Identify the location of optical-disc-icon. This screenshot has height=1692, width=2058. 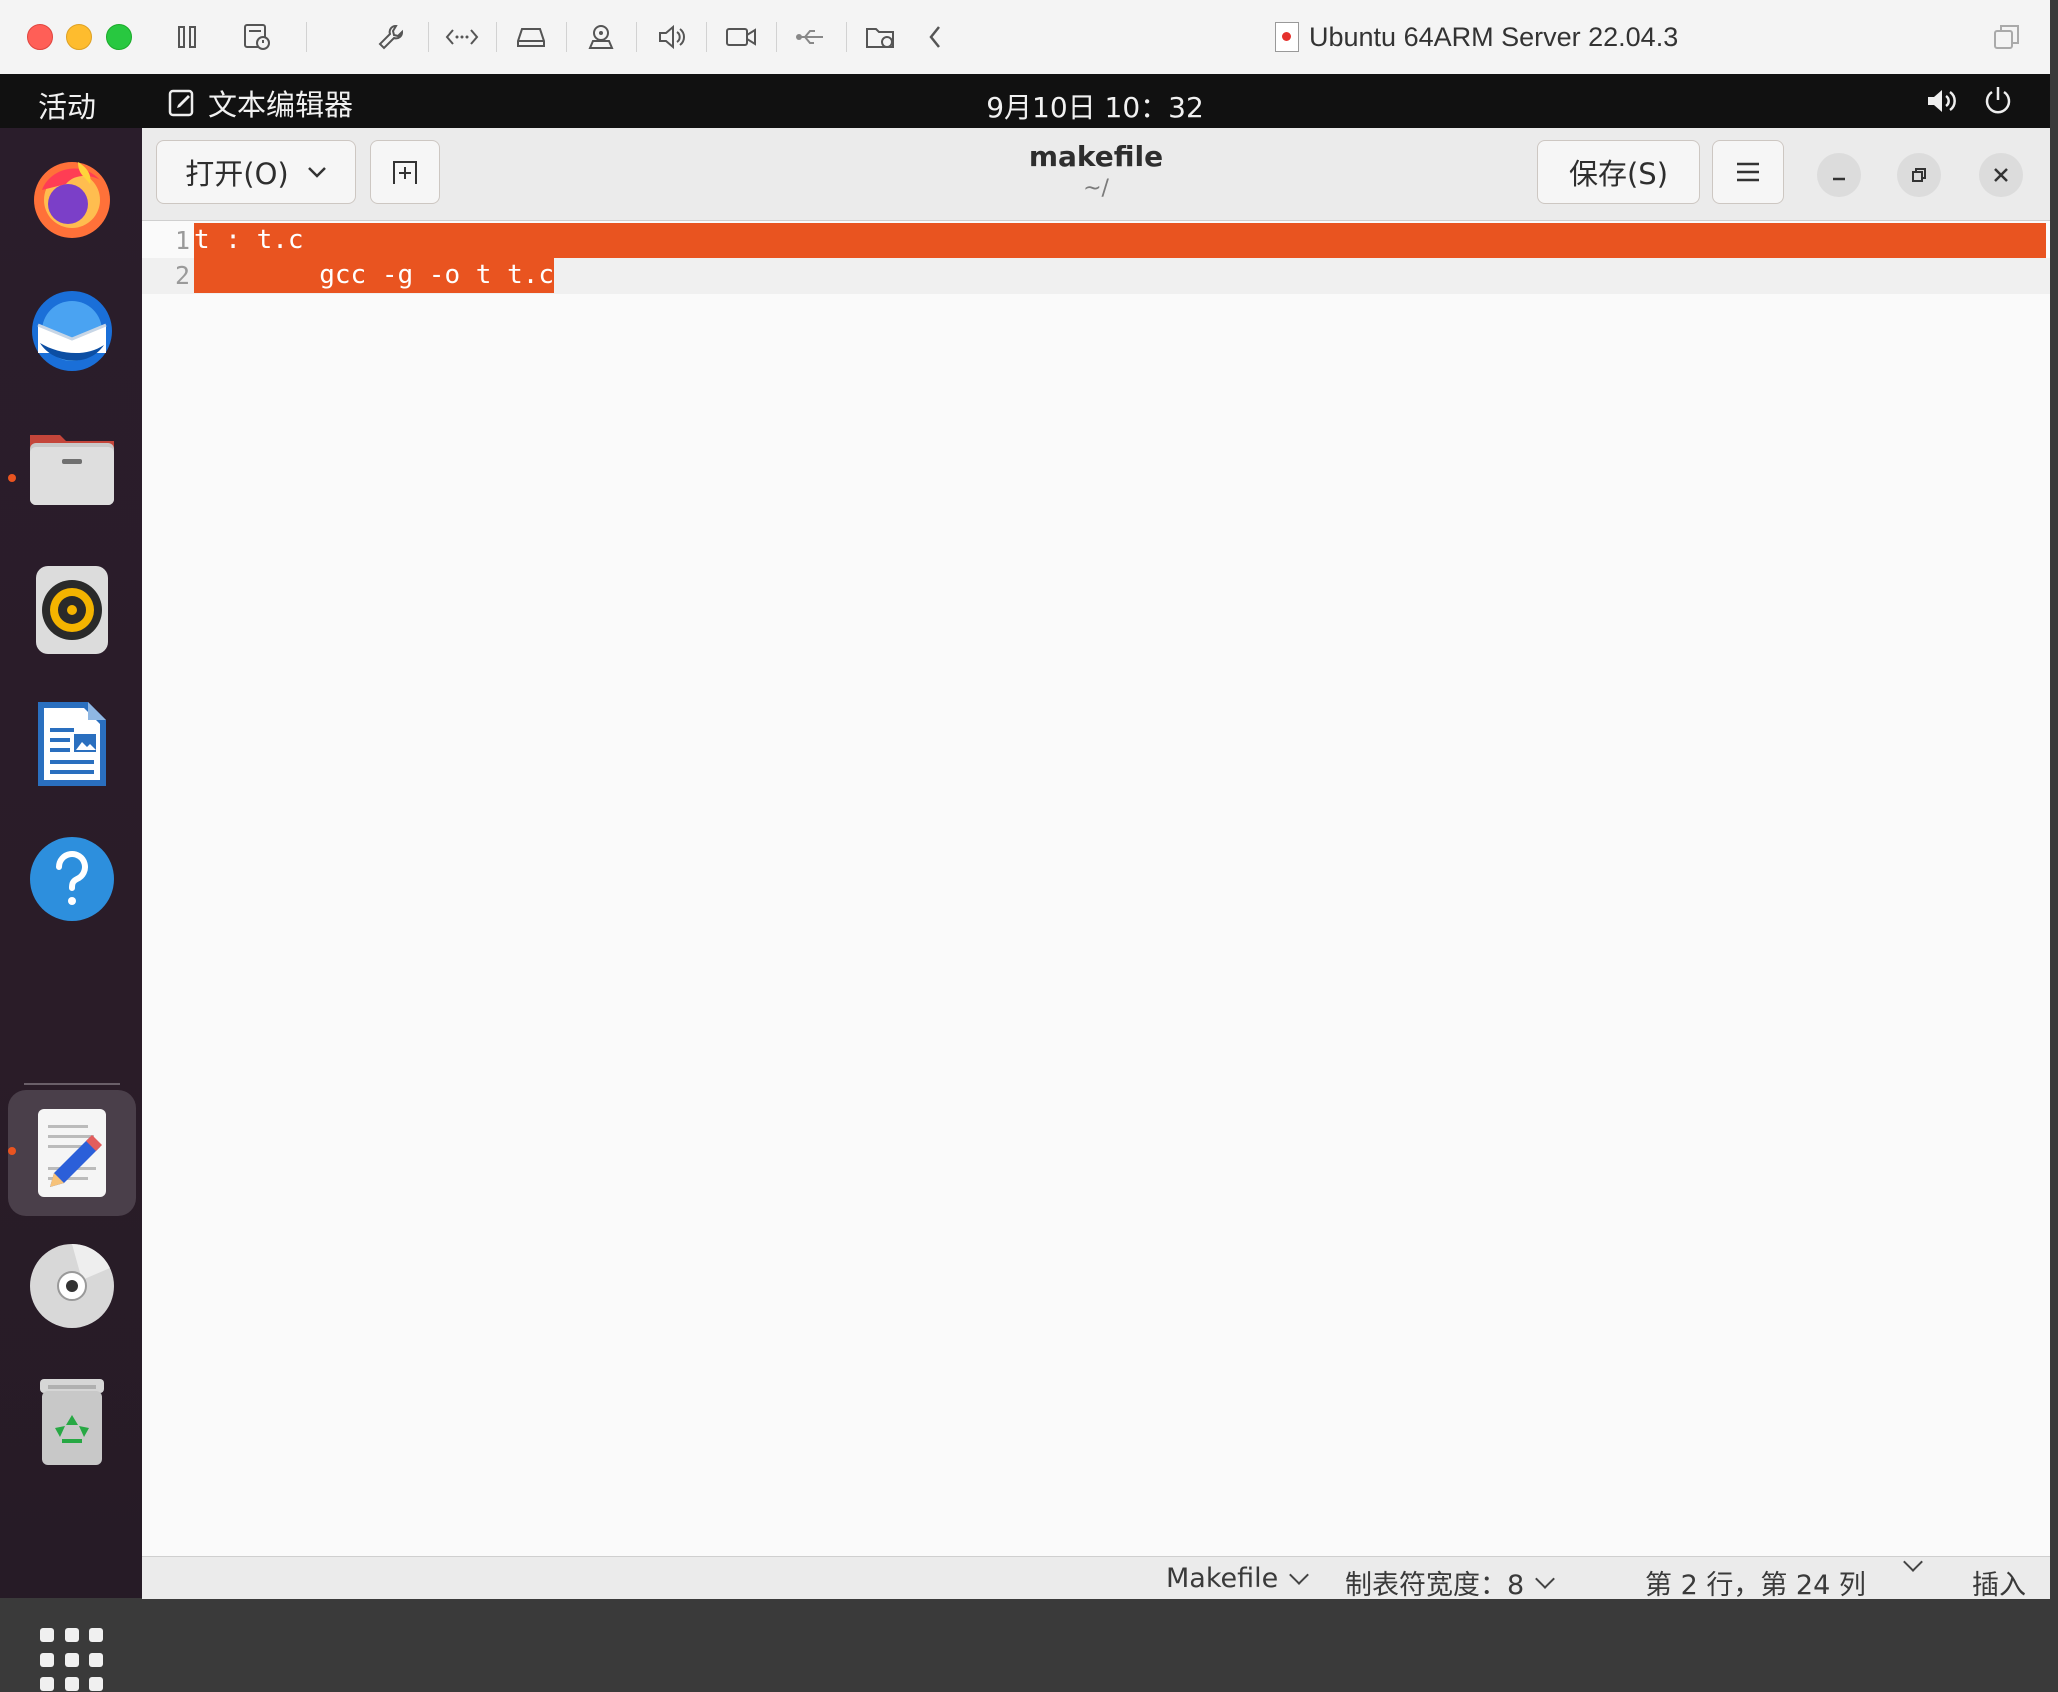
(72, 1286).